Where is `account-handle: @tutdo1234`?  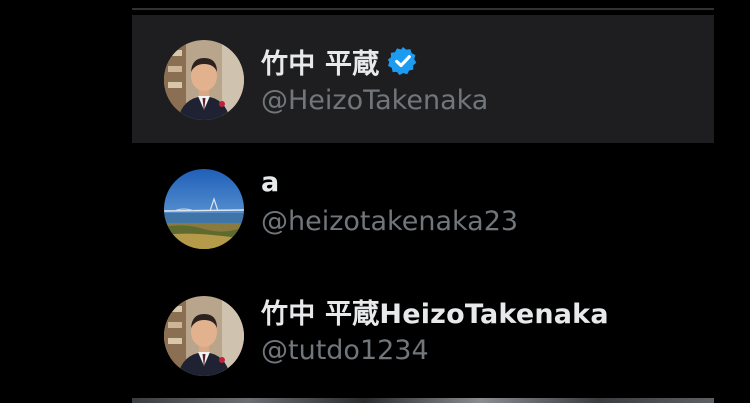
account-handle: @tutdo1234 is located at coordinates (345, 350).